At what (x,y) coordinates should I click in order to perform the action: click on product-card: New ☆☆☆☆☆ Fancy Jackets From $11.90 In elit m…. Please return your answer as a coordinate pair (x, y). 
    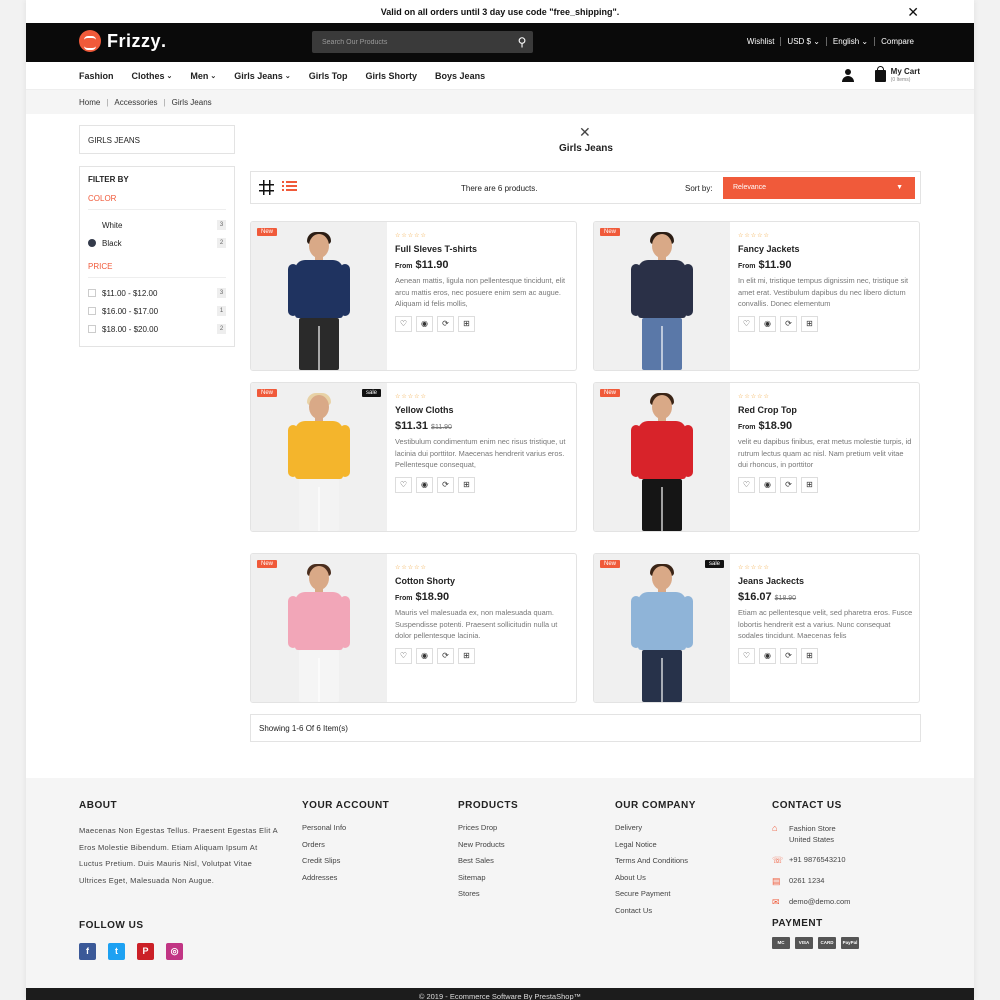
    Looking at the image, I should click on (756, 296).